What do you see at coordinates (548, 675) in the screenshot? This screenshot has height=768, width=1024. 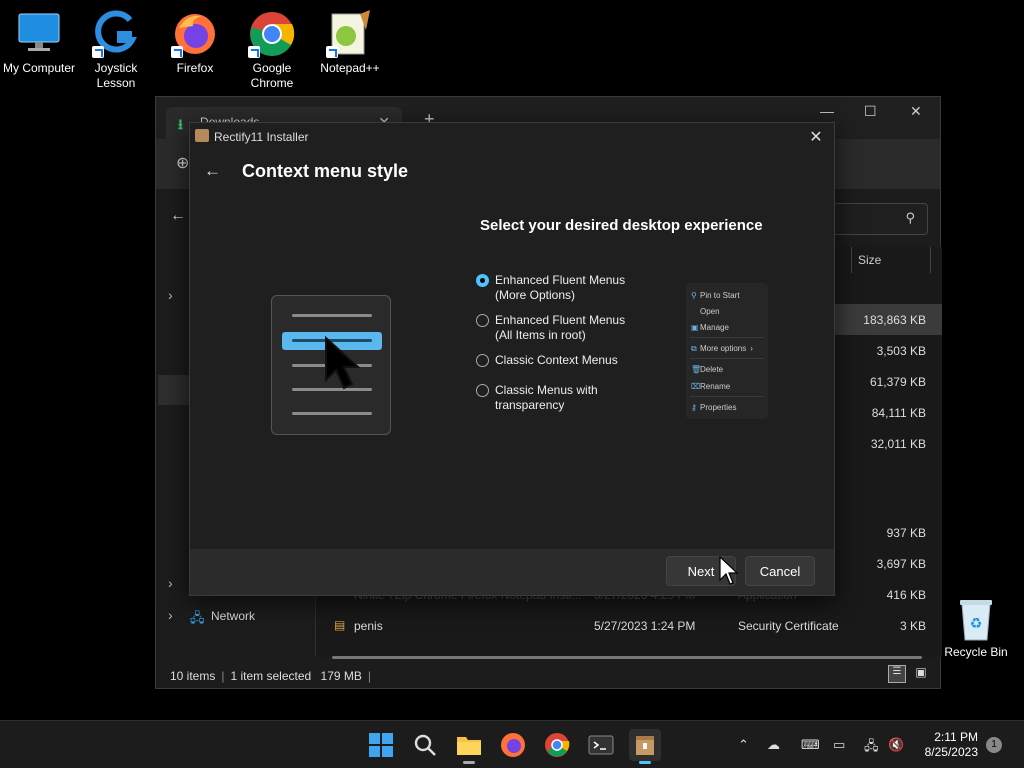 I see `status-bar: 10 items | 1 item selected 179 MB | ☰ ▣` at bounding box center [548, 675].